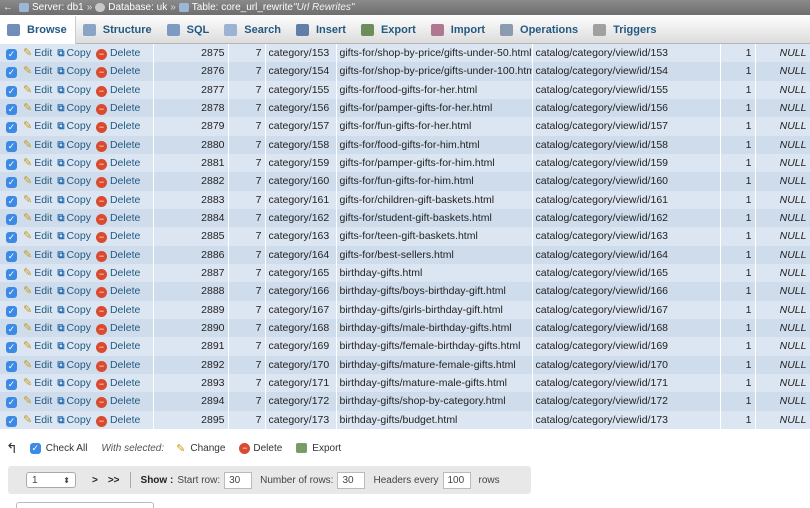 Image resolution: width=810 pixels, height=508 pixels. What do you see at coordinates (434, 401) in the screenshot?
I see `cell-request-path: birthday-gifts/shop-by-category.html` at bounding box center [434, 401].